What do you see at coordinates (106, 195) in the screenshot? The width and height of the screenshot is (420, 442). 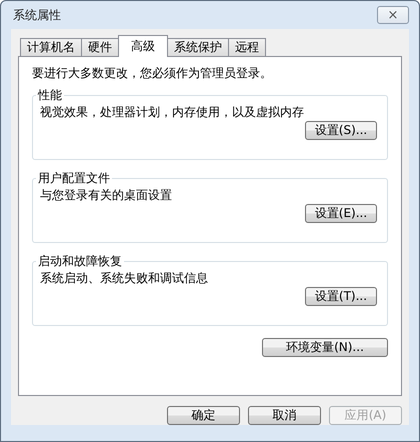 I see `group-description: 与您登录有关的桌面设置` at bounding box center [106, 195].